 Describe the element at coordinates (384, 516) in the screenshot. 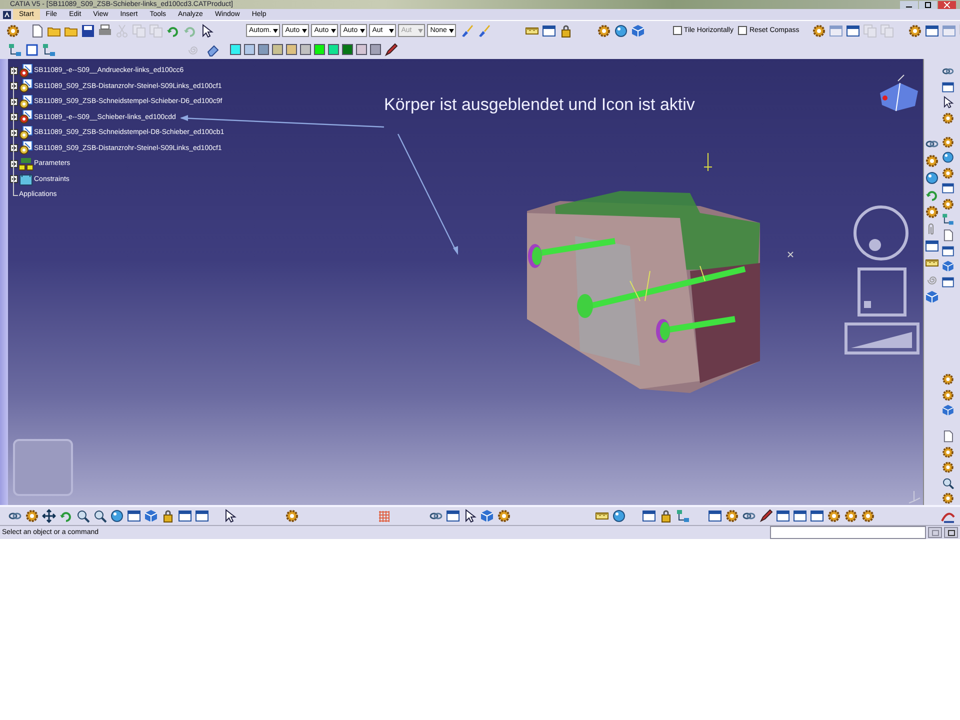

I see `grid-icon` at that location.